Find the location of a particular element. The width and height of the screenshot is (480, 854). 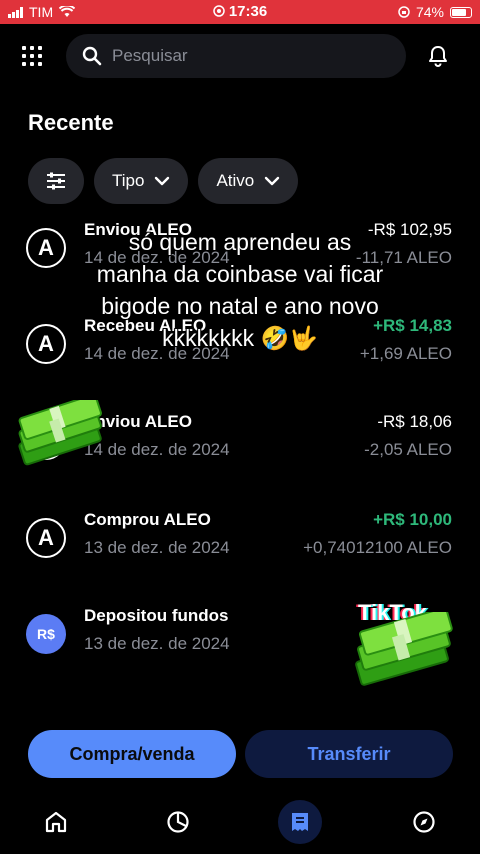

nav-portfolio is located at coordinates (178, 822).